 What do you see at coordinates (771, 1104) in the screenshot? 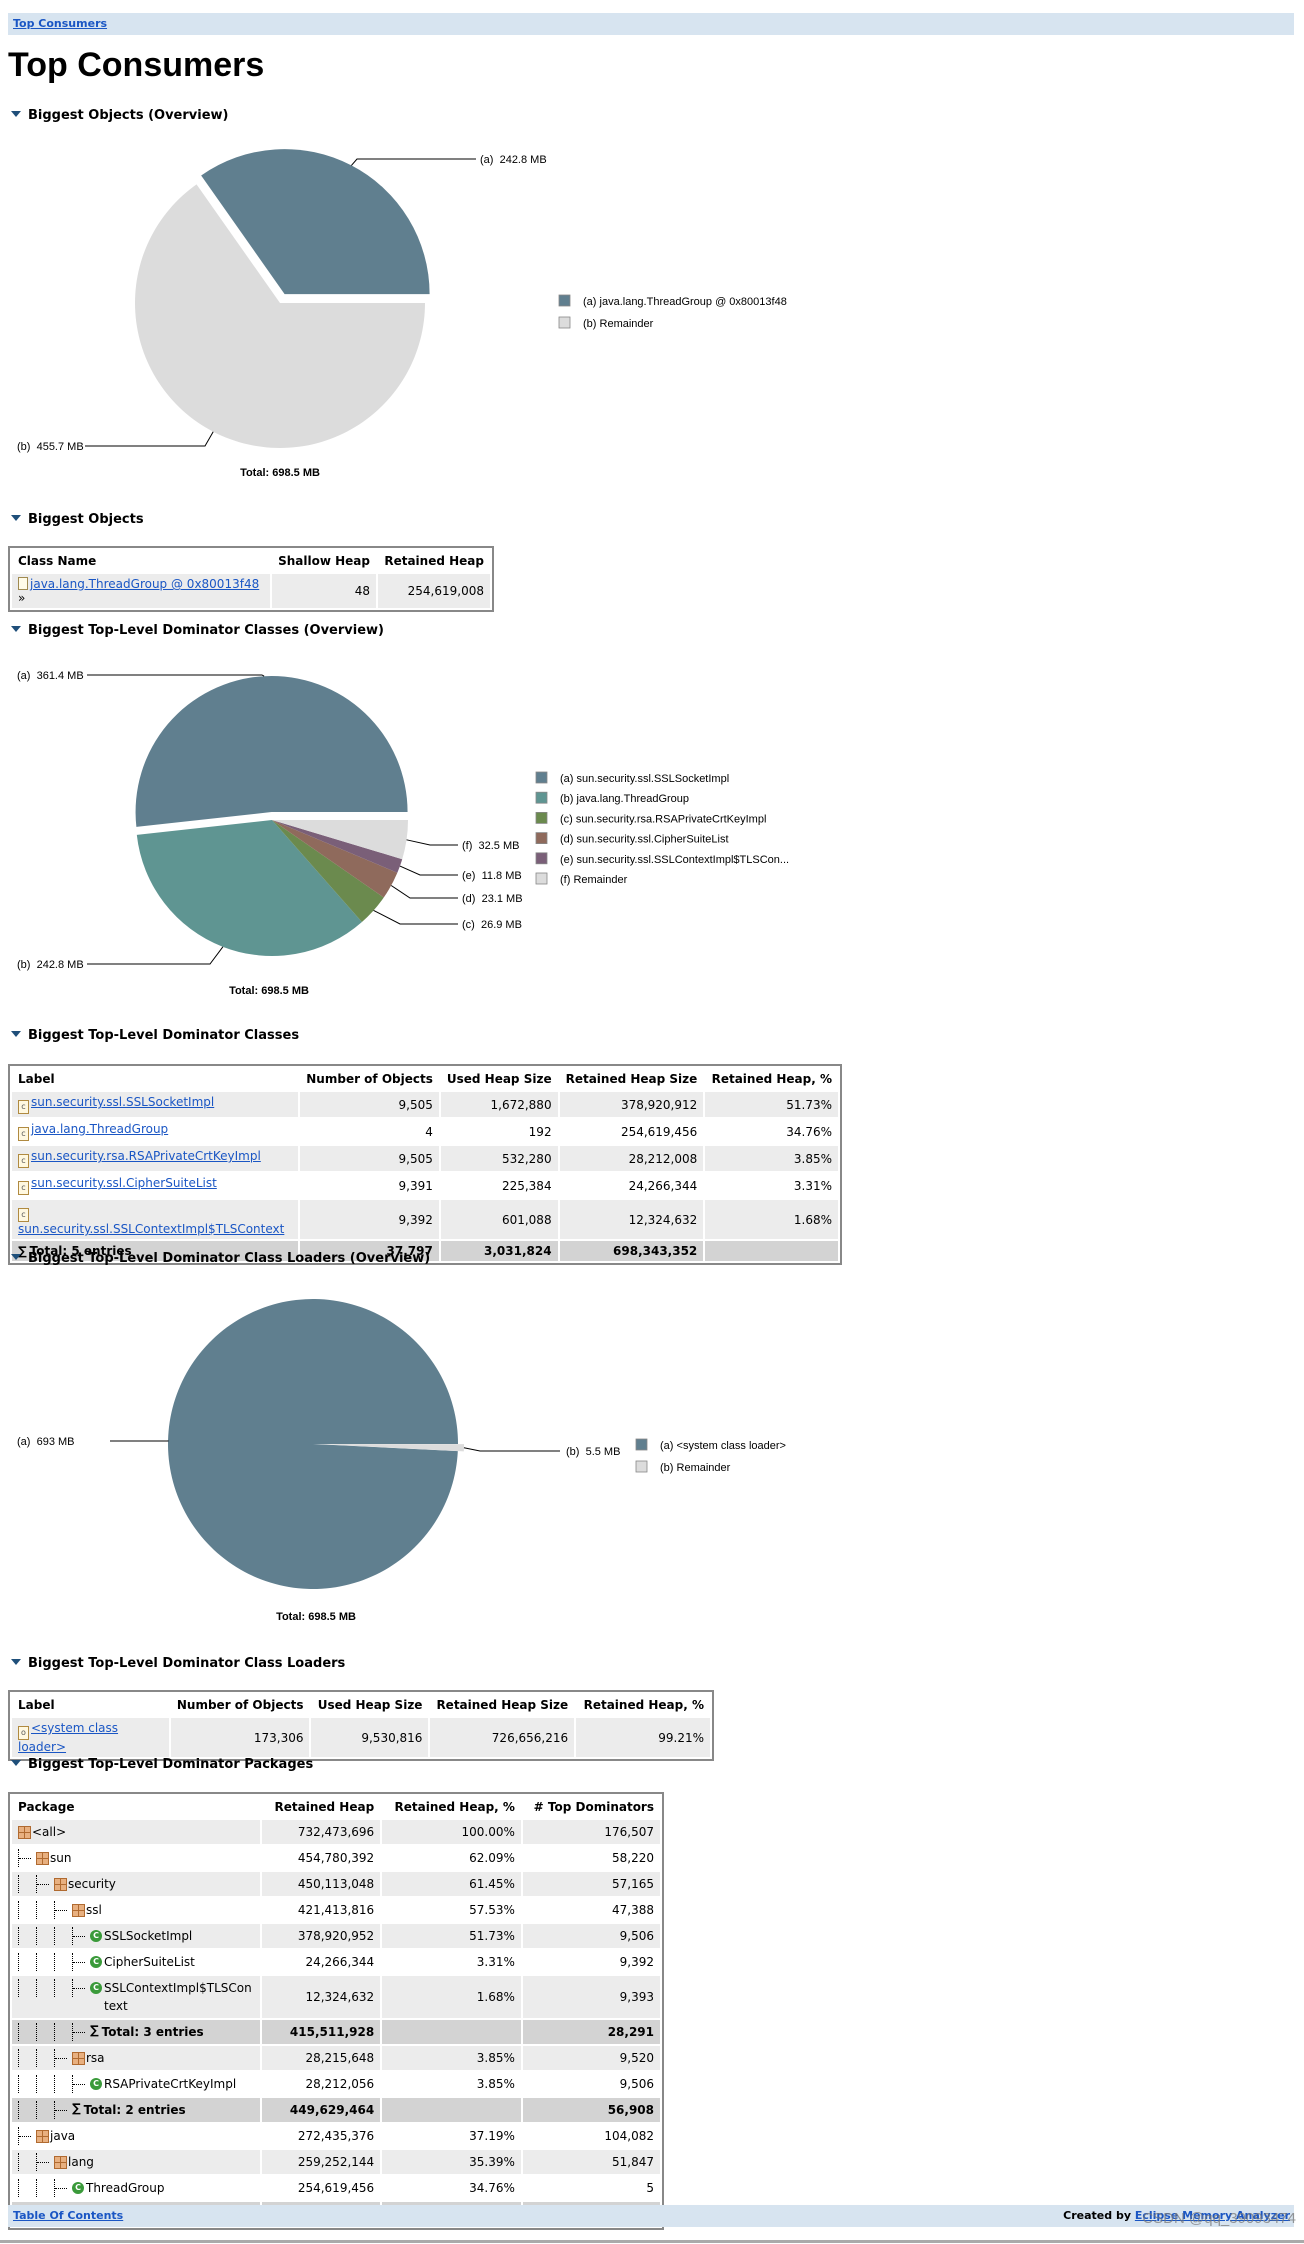
I see `value-cell: 51.73%` at bounding box center [771, 1104].